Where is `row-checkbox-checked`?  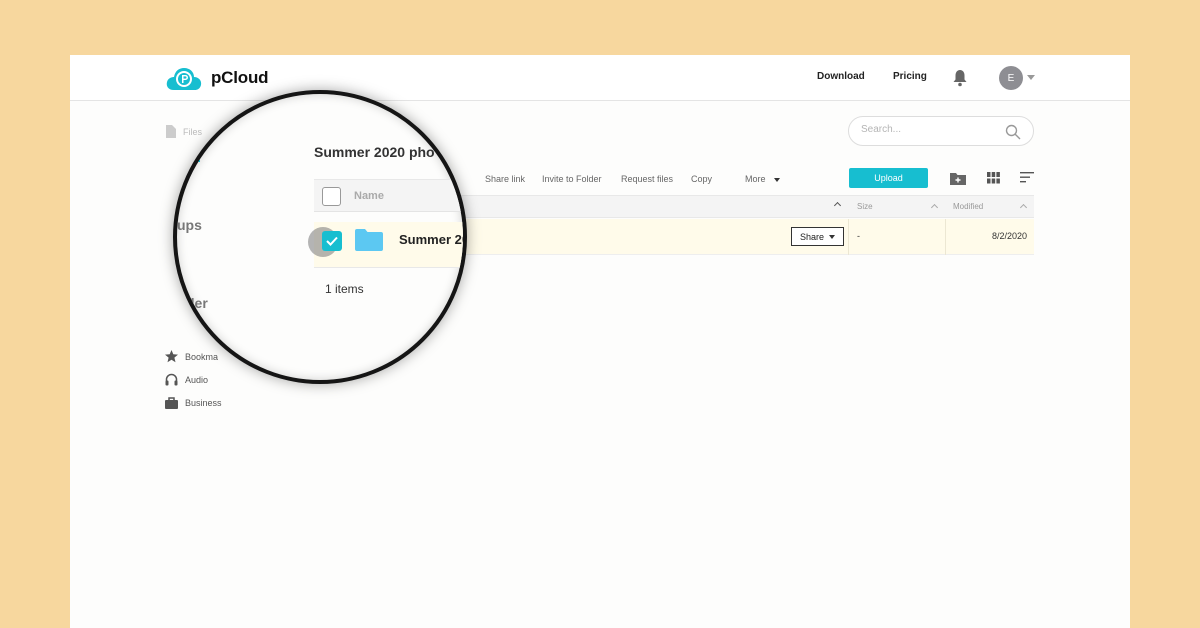 row-checkbox-checked is located at coordinates (332, 241).